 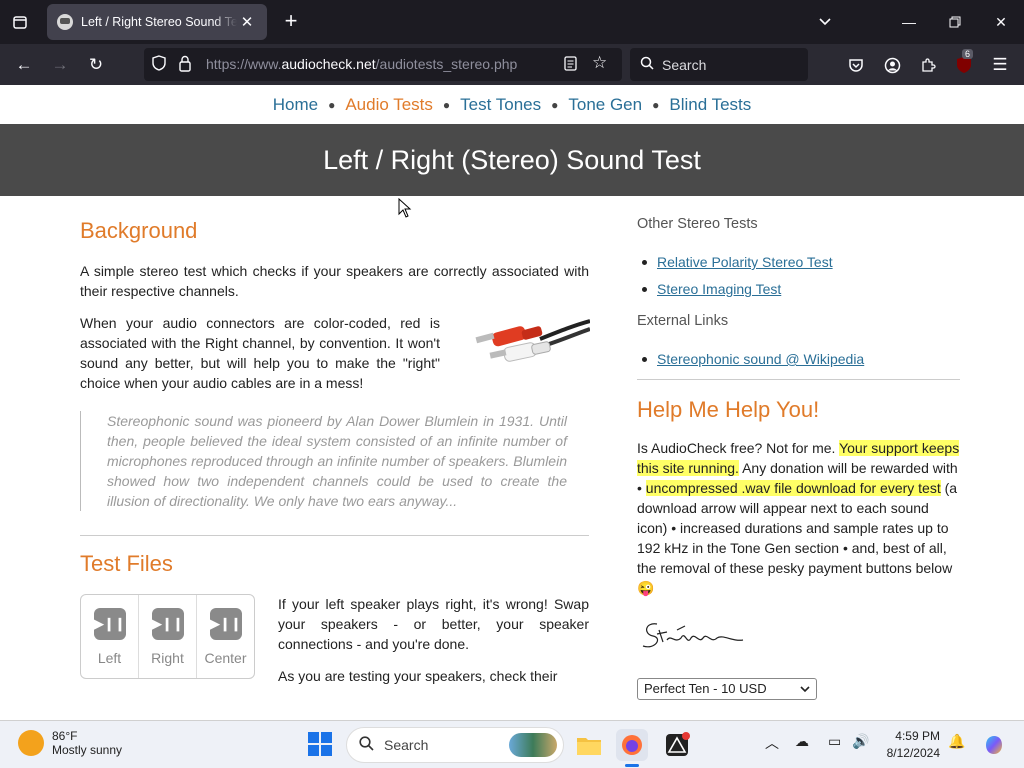 I want to click on tracking-shield-icon, so click(x=159, y=65).